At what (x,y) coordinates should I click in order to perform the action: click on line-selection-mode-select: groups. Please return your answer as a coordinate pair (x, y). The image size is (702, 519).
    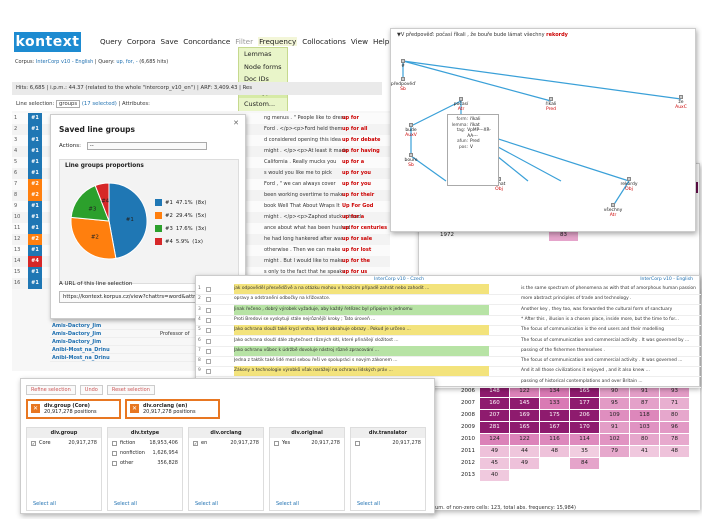
    Looking at the image, I should click on (68, 104).